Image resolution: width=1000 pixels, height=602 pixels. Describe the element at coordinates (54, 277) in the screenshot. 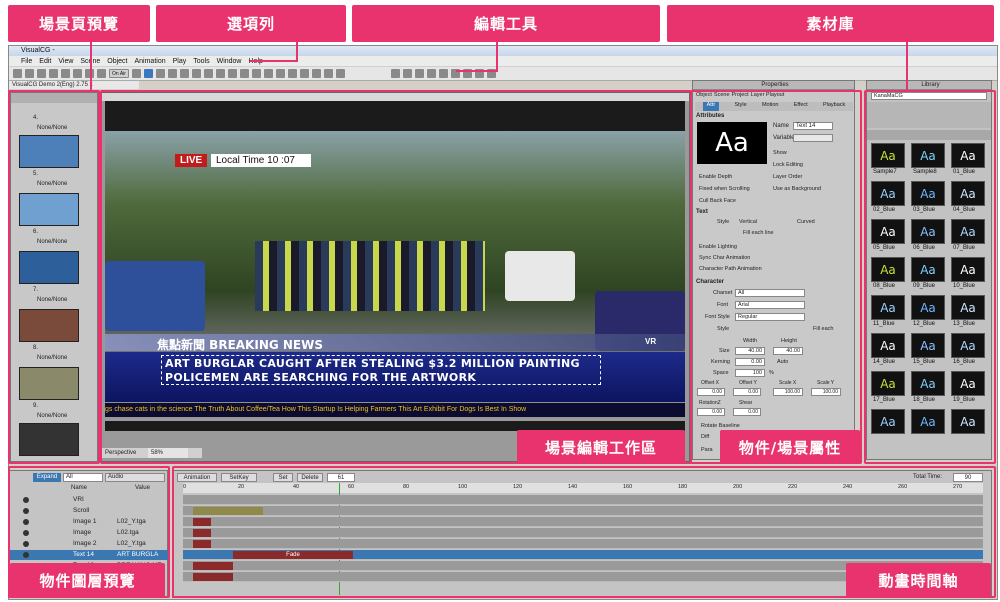

I see `frame-scene-preview` at that location.